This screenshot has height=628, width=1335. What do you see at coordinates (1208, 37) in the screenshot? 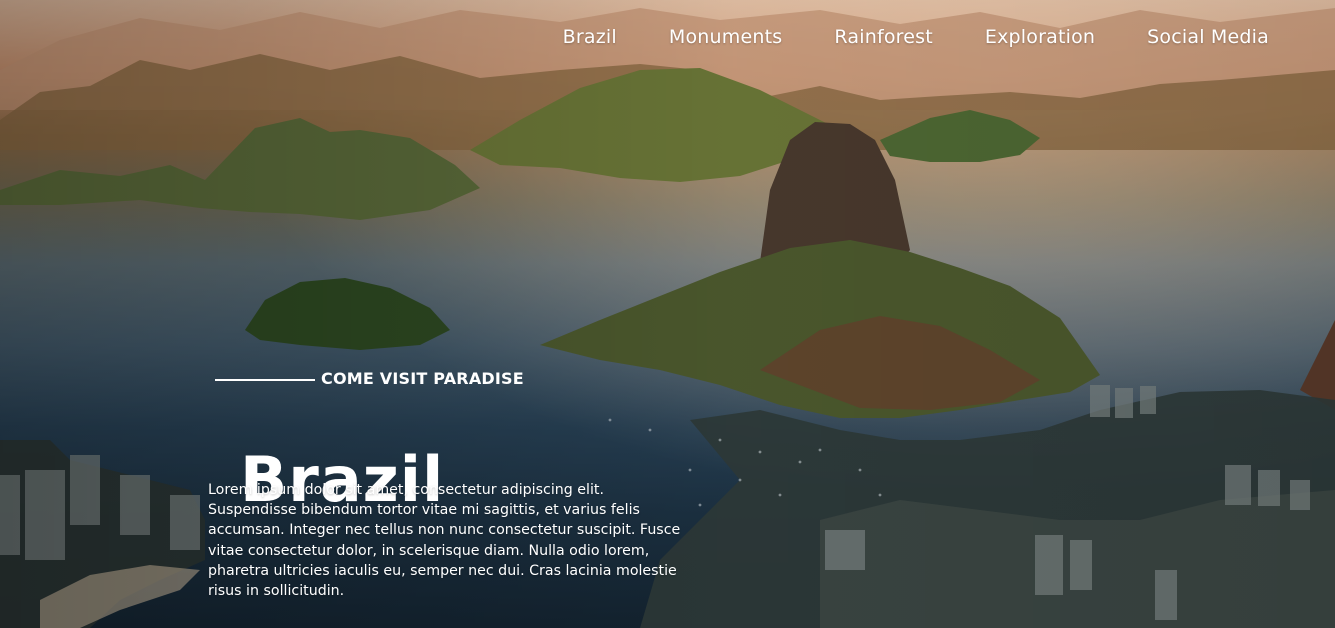
I see `nav-link-social-media: Social Media` at bounding box center [1208, 37].